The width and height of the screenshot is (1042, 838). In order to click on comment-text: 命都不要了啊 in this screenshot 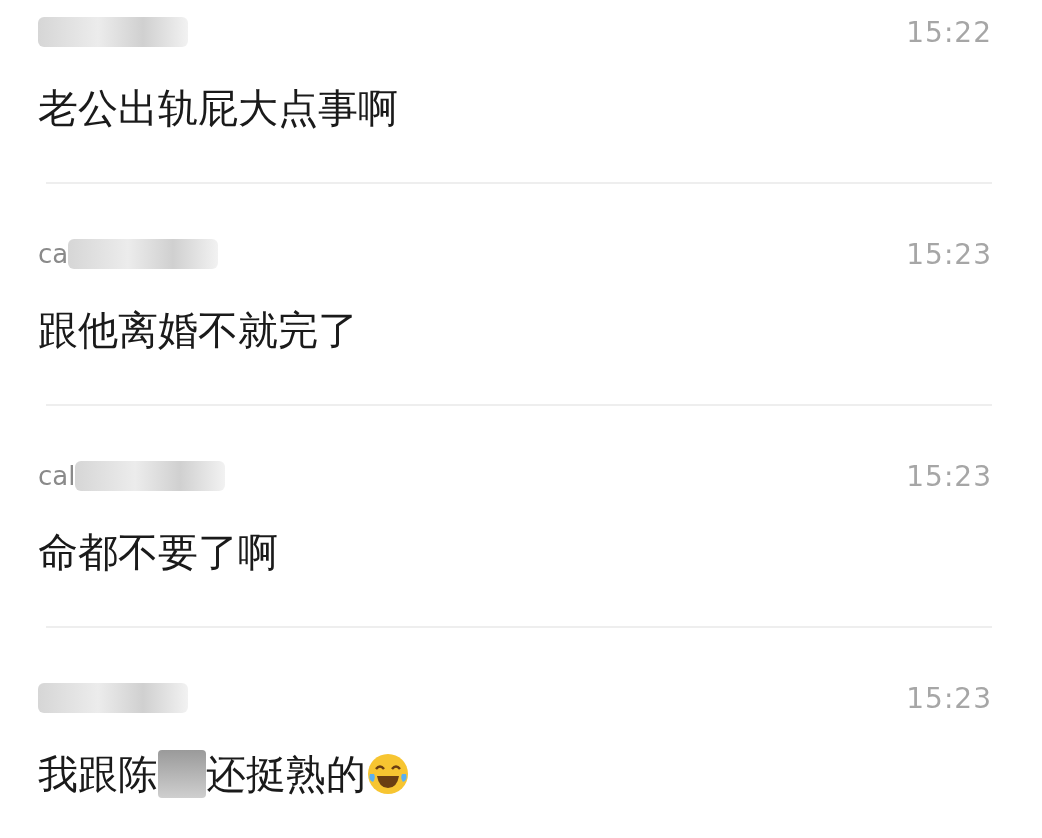, I will do `click(158, 552)`.